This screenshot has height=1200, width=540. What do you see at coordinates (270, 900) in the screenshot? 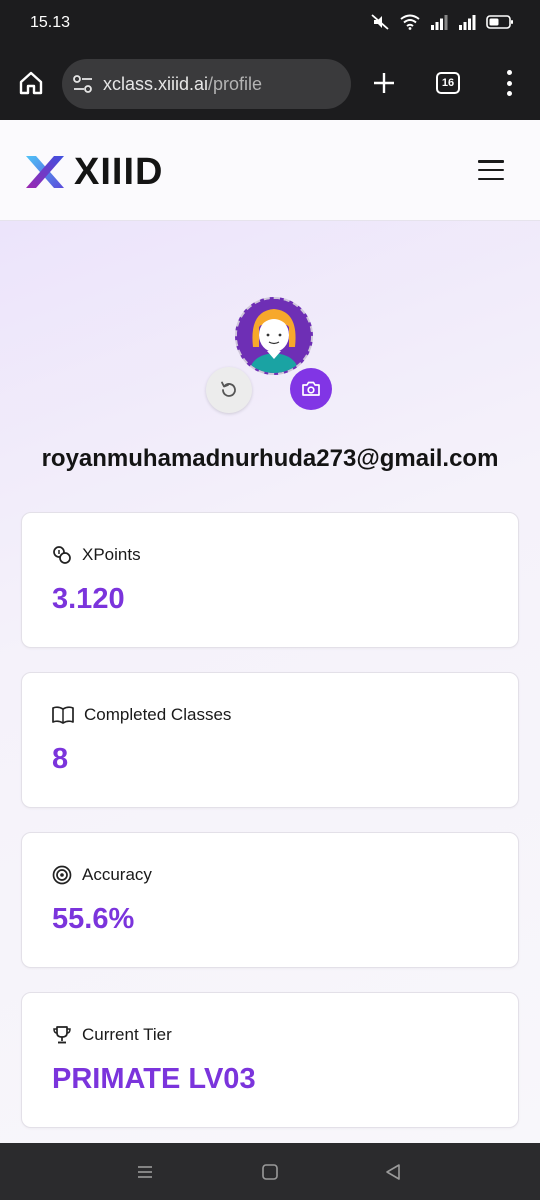
I see `stat-card-accuracy: Accuracy 55.6%` at bounding box center [270, 900].